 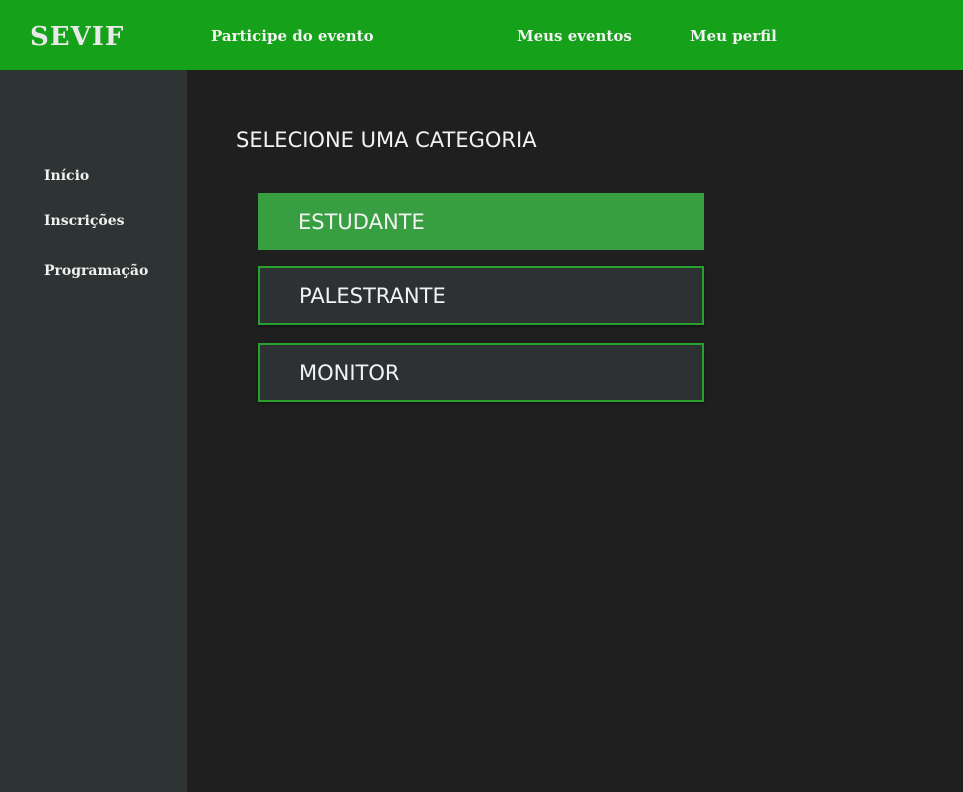 I want to click on sidebar-item-inicio: Início, so click(x=66, y=176).